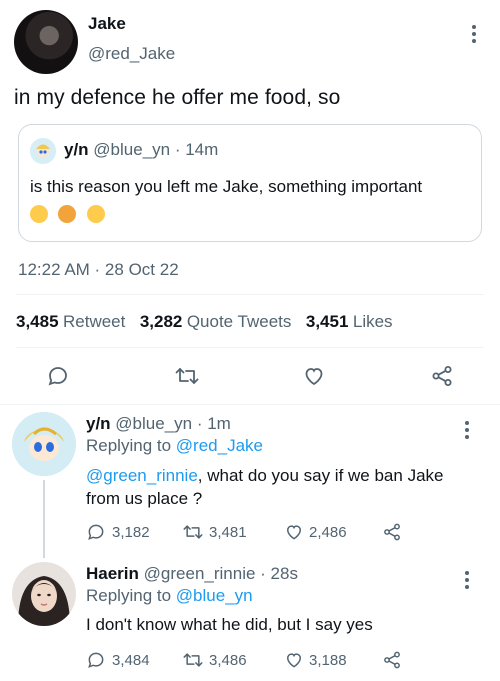 Image resolution: width=500 pixels, height=681 pixels. Describe the element at coordinates (43, 151) in the screenshot. I see `quote-avatar` at that location.